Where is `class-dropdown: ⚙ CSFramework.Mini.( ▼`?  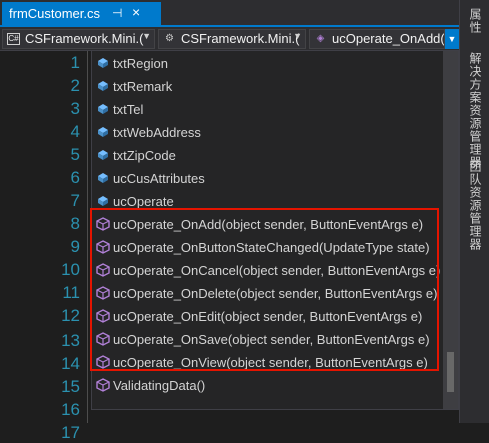
class-dropdown: ⚙ CSFramework.Mini.( ▼ is located at coordinates (232, 39).